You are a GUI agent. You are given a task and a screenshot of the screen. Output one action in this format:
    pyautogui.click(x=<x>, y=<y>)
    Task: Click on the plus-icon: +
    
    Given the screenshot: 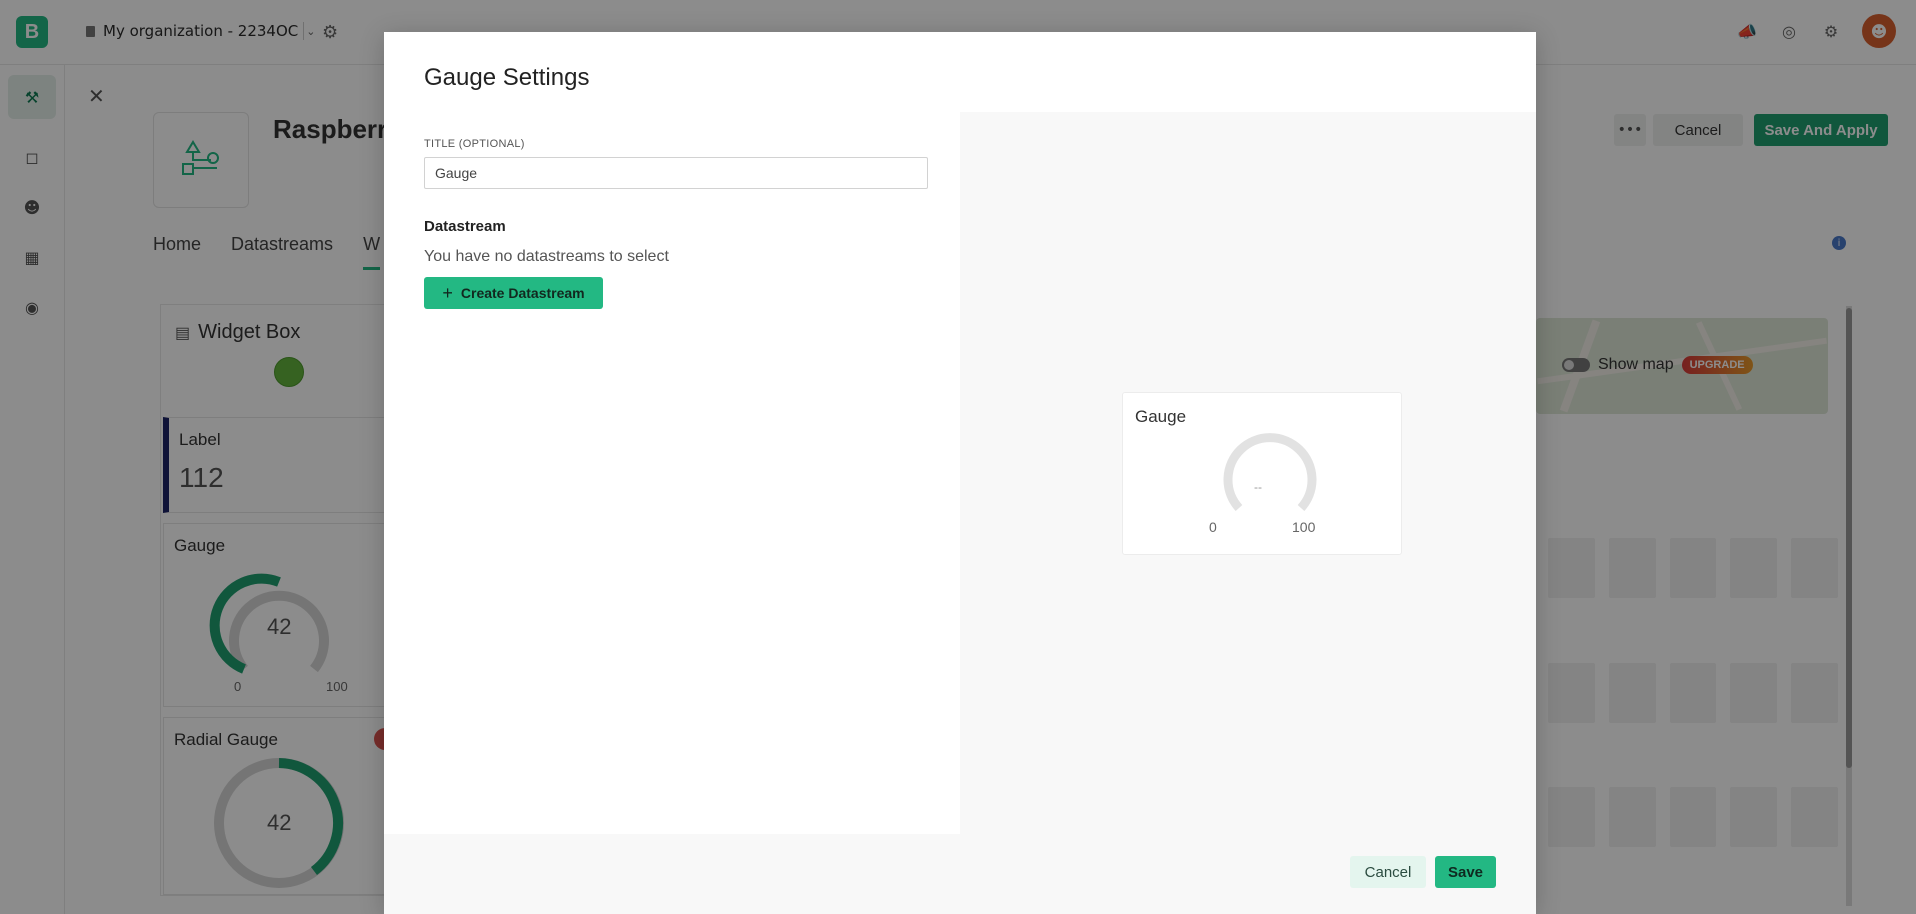 What is the action you would take?
    pyautogui.click(x=447, y=292)
    